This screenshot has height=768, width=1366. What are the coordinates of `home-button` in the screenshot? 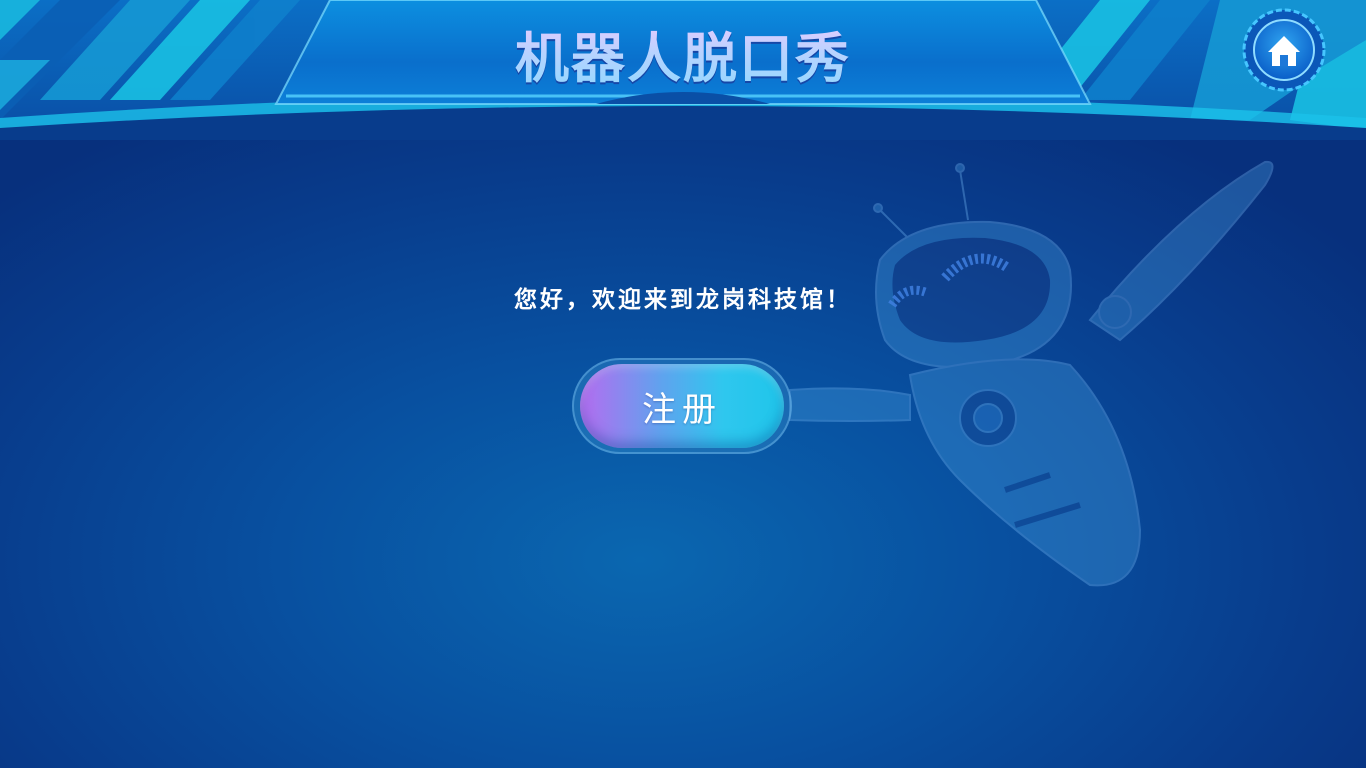 It's located at (1284, 50).